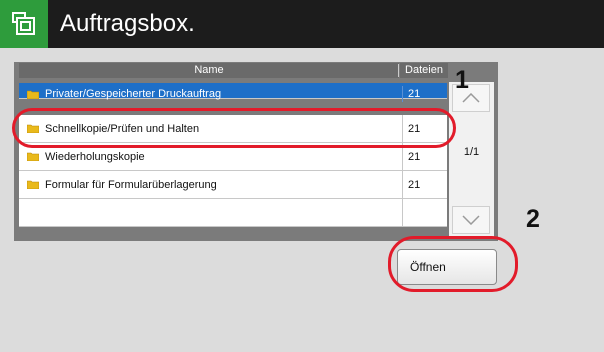  I want to click on callout-number-2: 2, so click(533, 219).